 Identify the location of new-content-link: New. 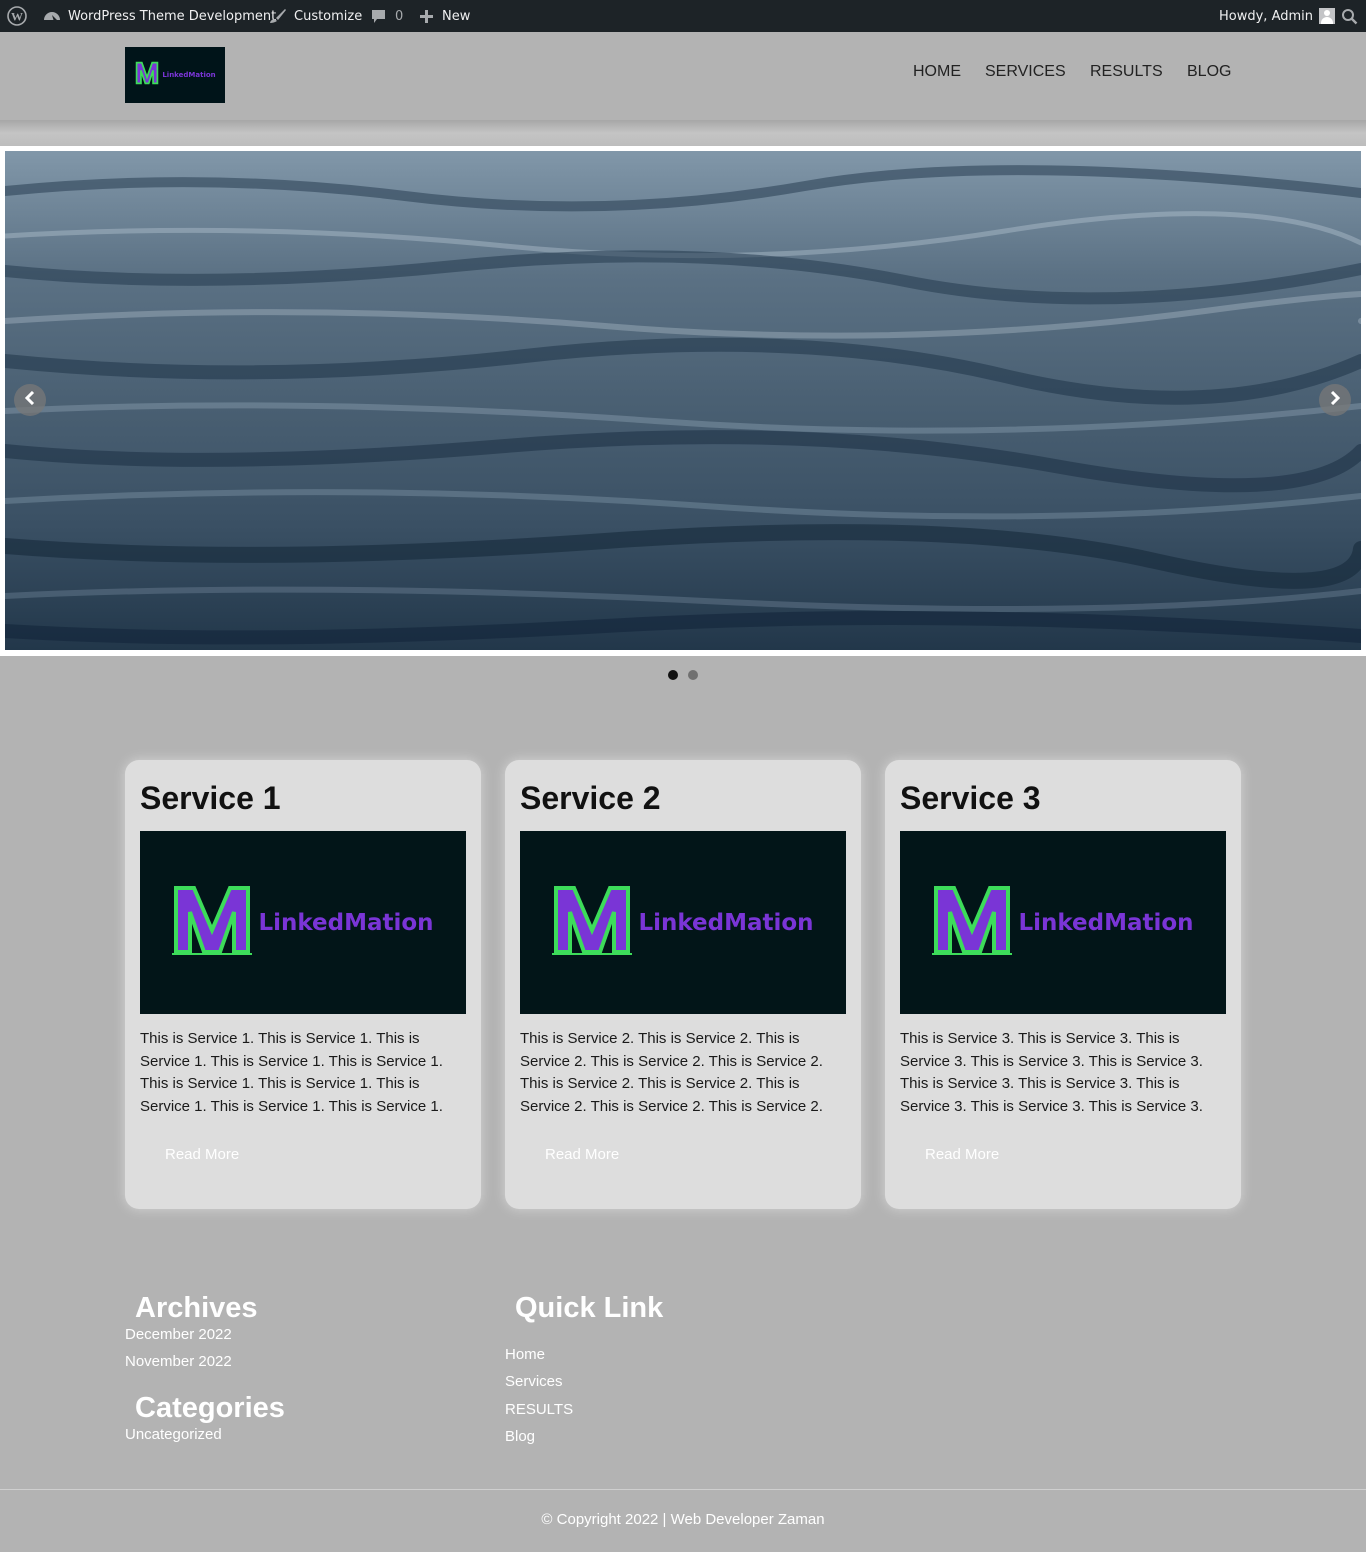
(444, 16).